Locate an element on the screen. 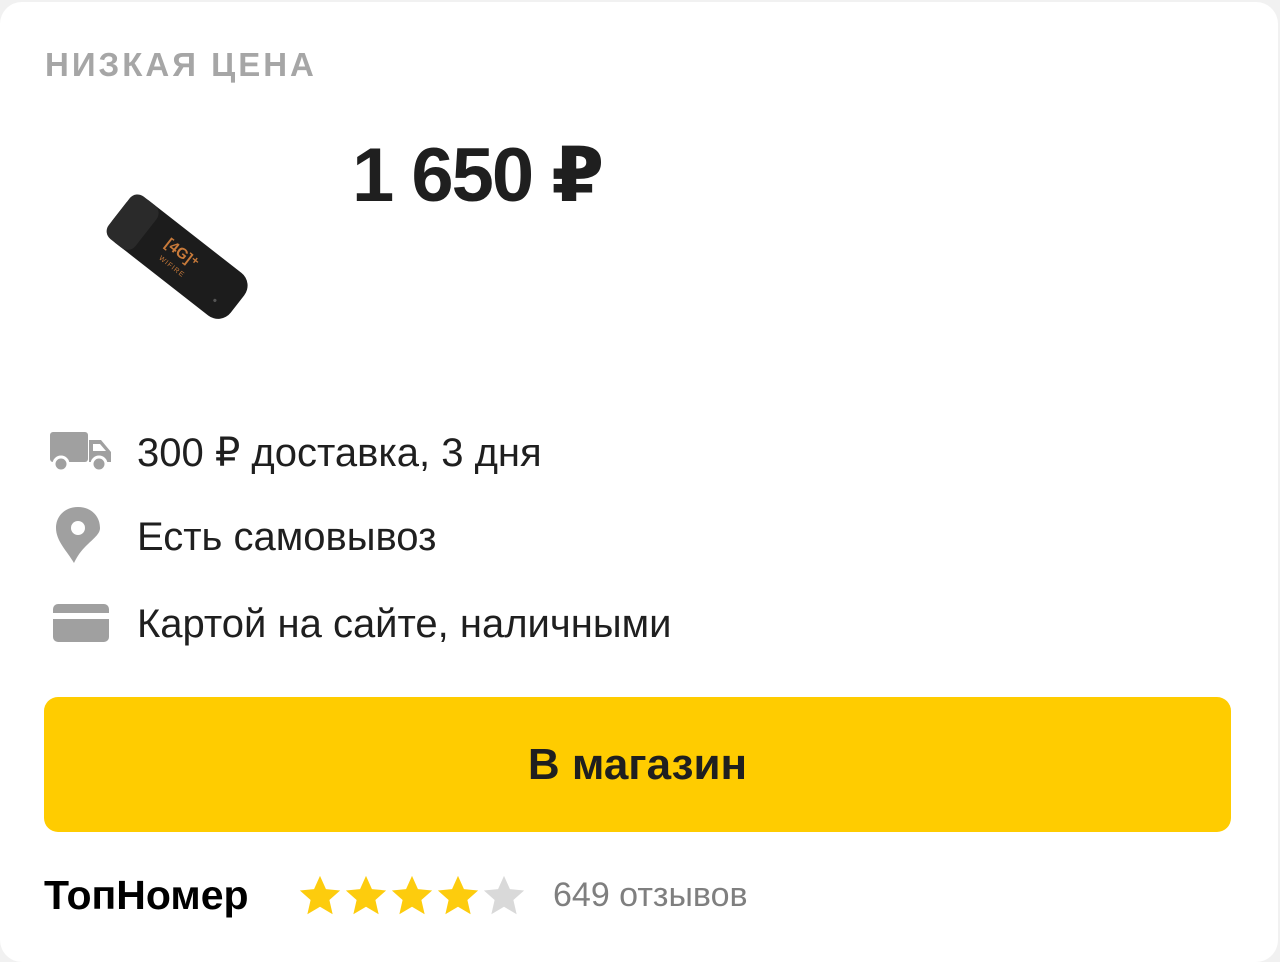  map-pin-icon is located at coordinates (78, 535).